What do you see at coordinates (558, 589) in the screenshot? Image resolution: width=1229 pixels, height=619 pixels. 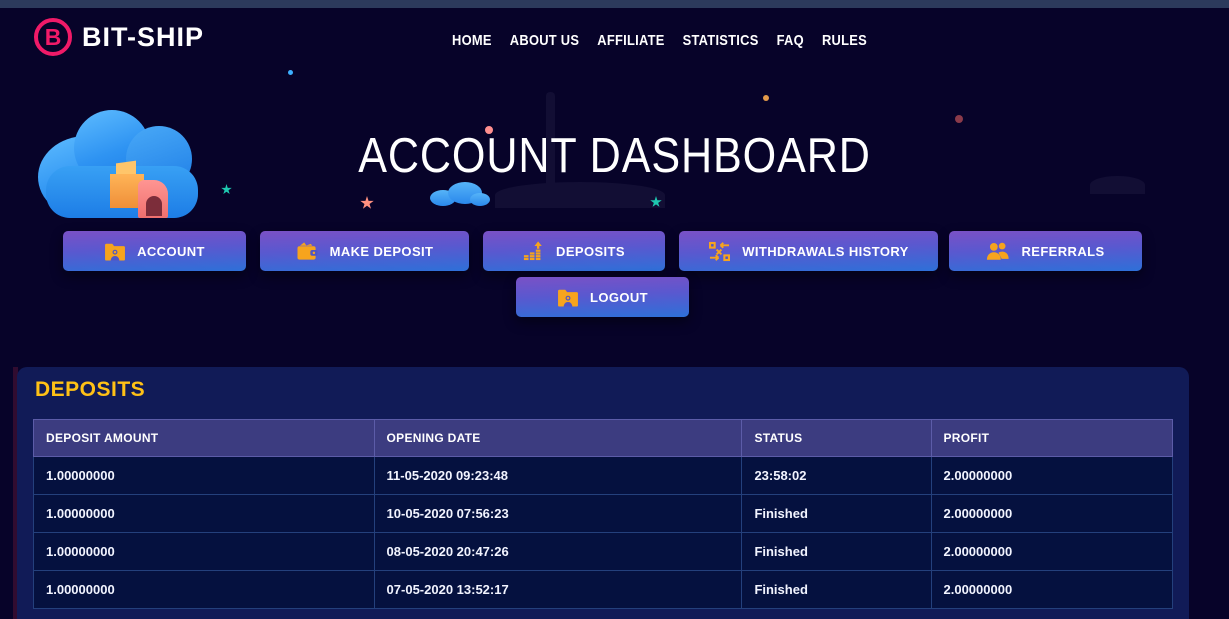 I see `table-cell: 07-05-2020 13:52:17` at bounding box center [558, 589].